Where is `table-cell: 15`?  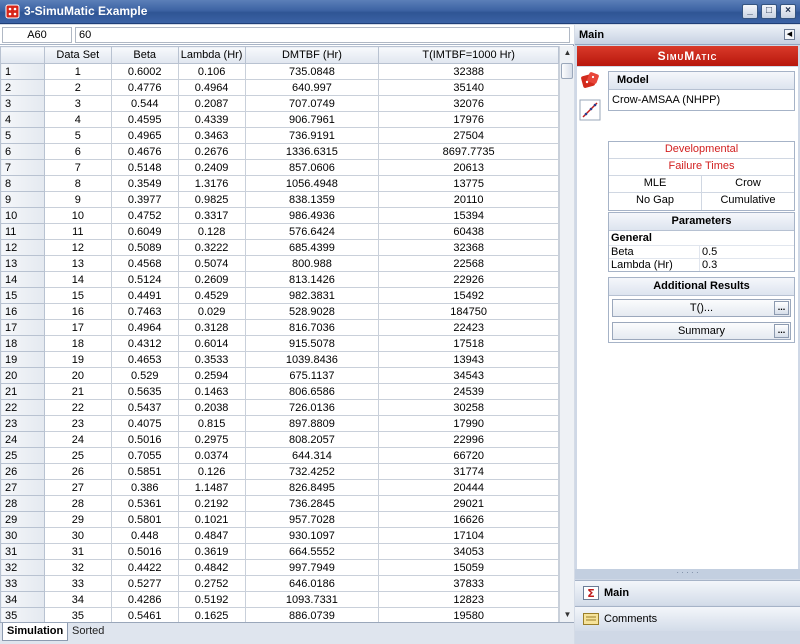 table-cell: 15 is located at coordinates (77, 295).